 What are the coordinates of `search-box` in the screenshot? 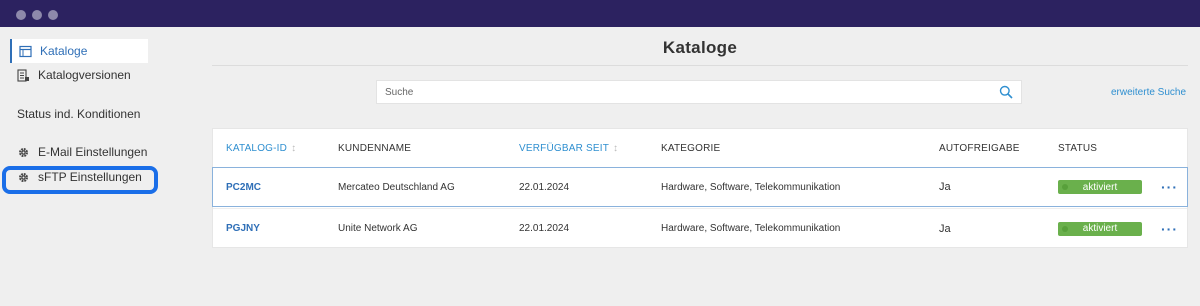 It's located at (699, 92).